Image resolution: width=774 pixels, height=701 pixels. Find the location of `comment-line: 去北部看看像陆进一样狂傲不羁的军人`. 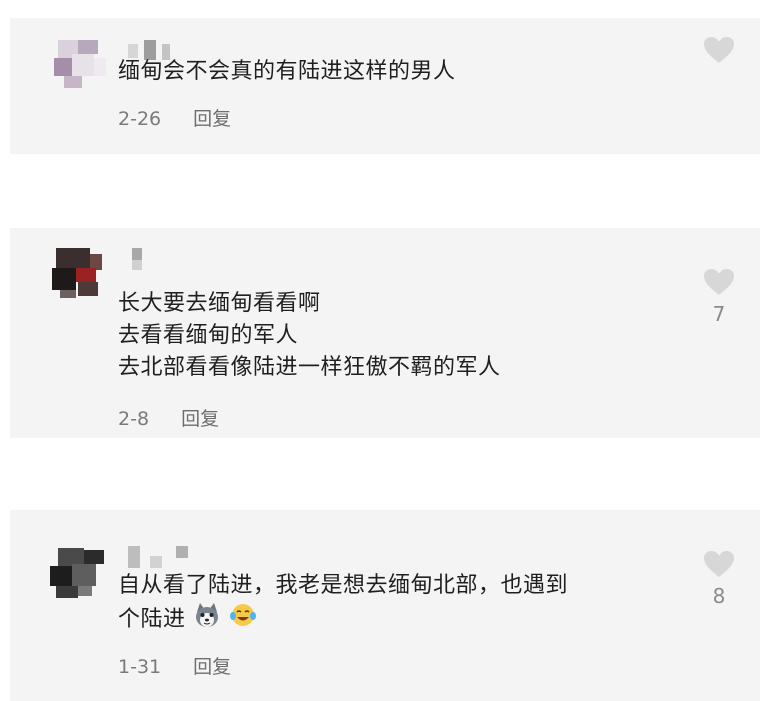

comment-line: 去北部看看像陆进一样狂傲不羁的军人 is located at coordinates (309, 367).